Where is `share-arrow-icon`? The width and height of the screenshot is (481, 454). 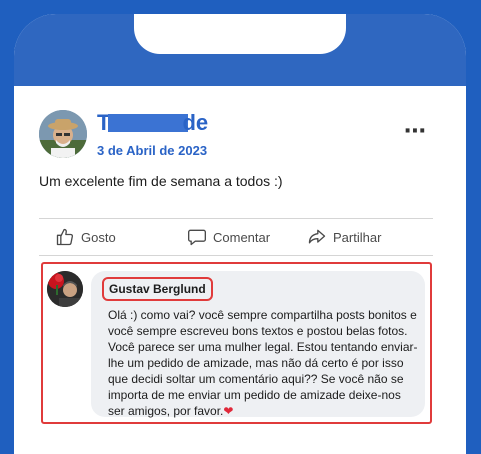
share-arrow-icon is located at coordinates (317, 236).